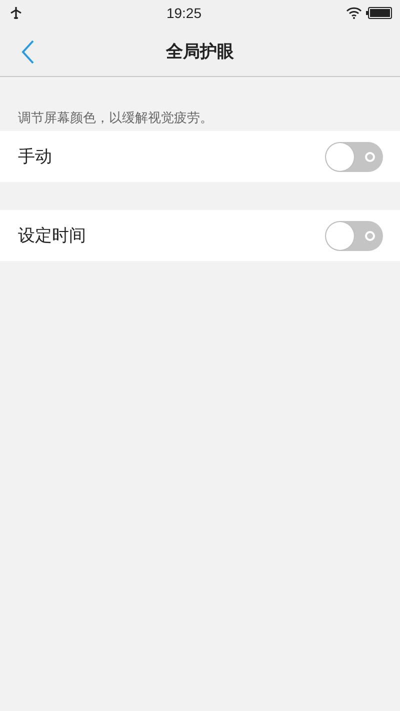 The image size is (400, 711). Describe the element at coordinates (184, 13) in the screenshot. I see `status-time: 19:25` at that location.